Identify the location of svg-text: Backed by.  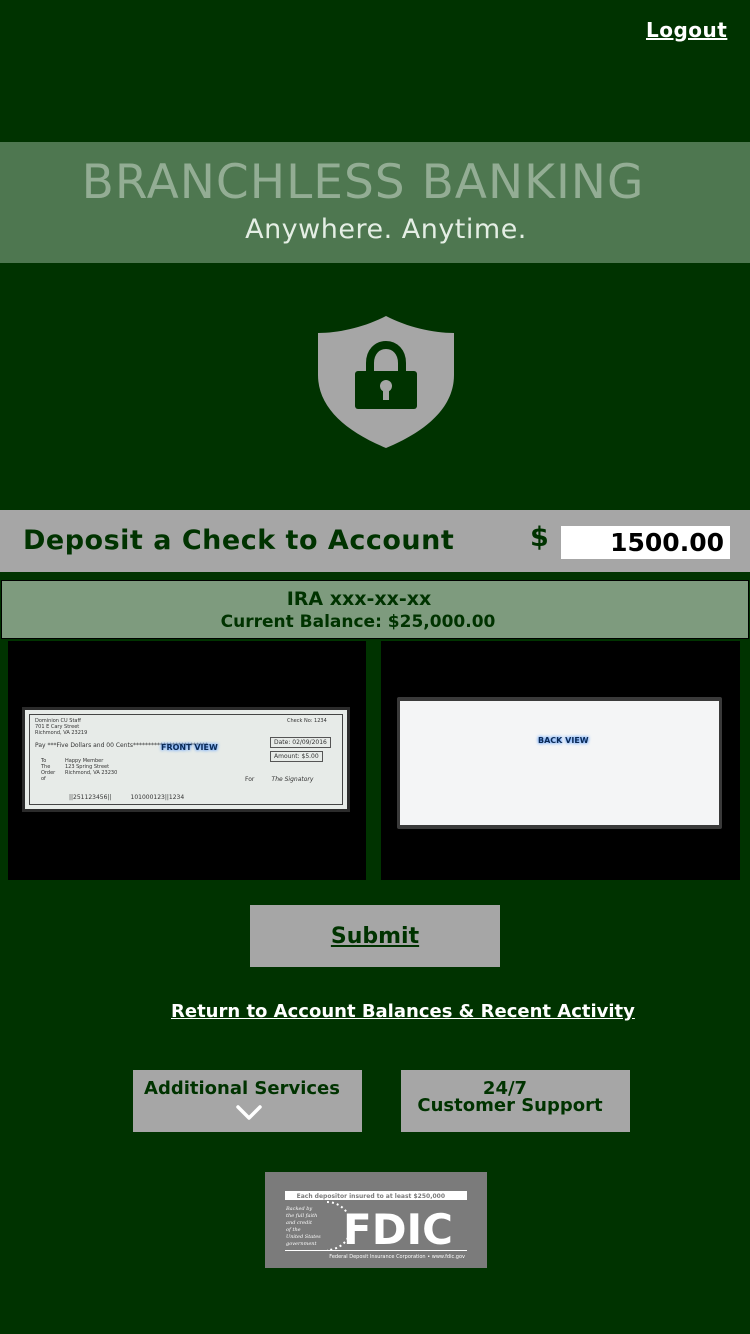
(298, 1209).